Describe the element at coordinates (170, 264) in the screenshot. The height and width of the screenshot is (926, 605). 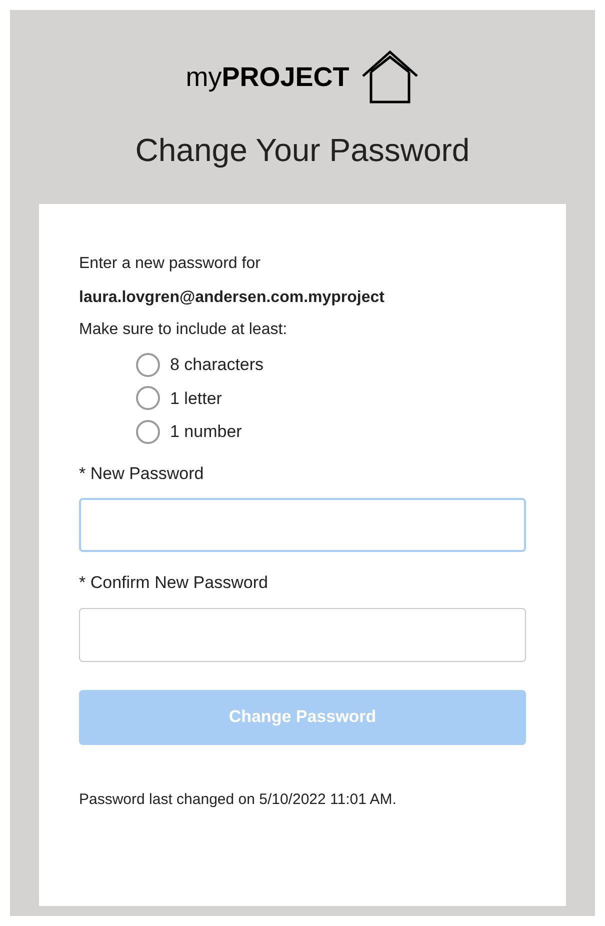
I see `intro-text: Enter a new password for` at that location.